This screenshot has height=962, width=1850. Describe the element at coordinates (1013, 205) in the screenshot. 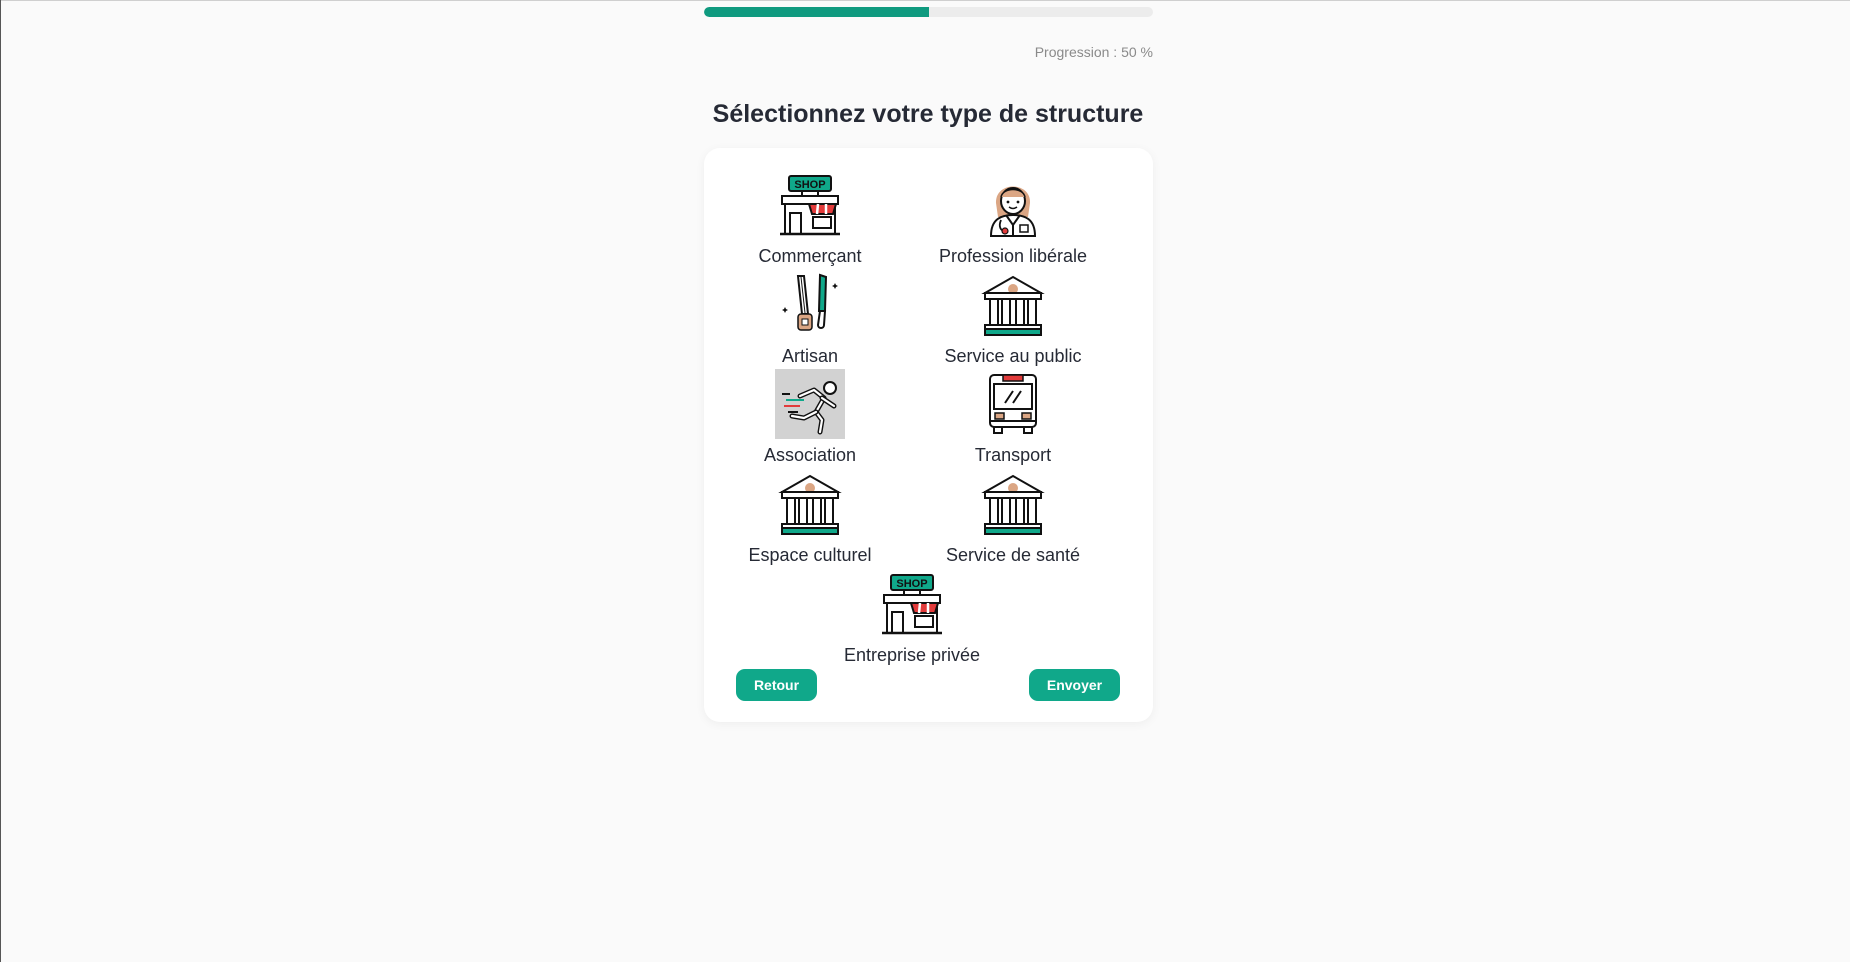

I see `doctor-icon` at that location.